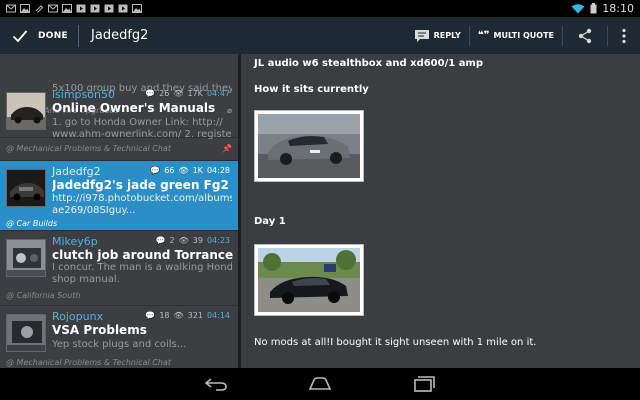 Image resolution: width=640 pixels, height=400 pixels. What do you see at coordinates (218, 315) in the screenshot?
I see `thread-time: 04:14` at bounding box center [218, 315].